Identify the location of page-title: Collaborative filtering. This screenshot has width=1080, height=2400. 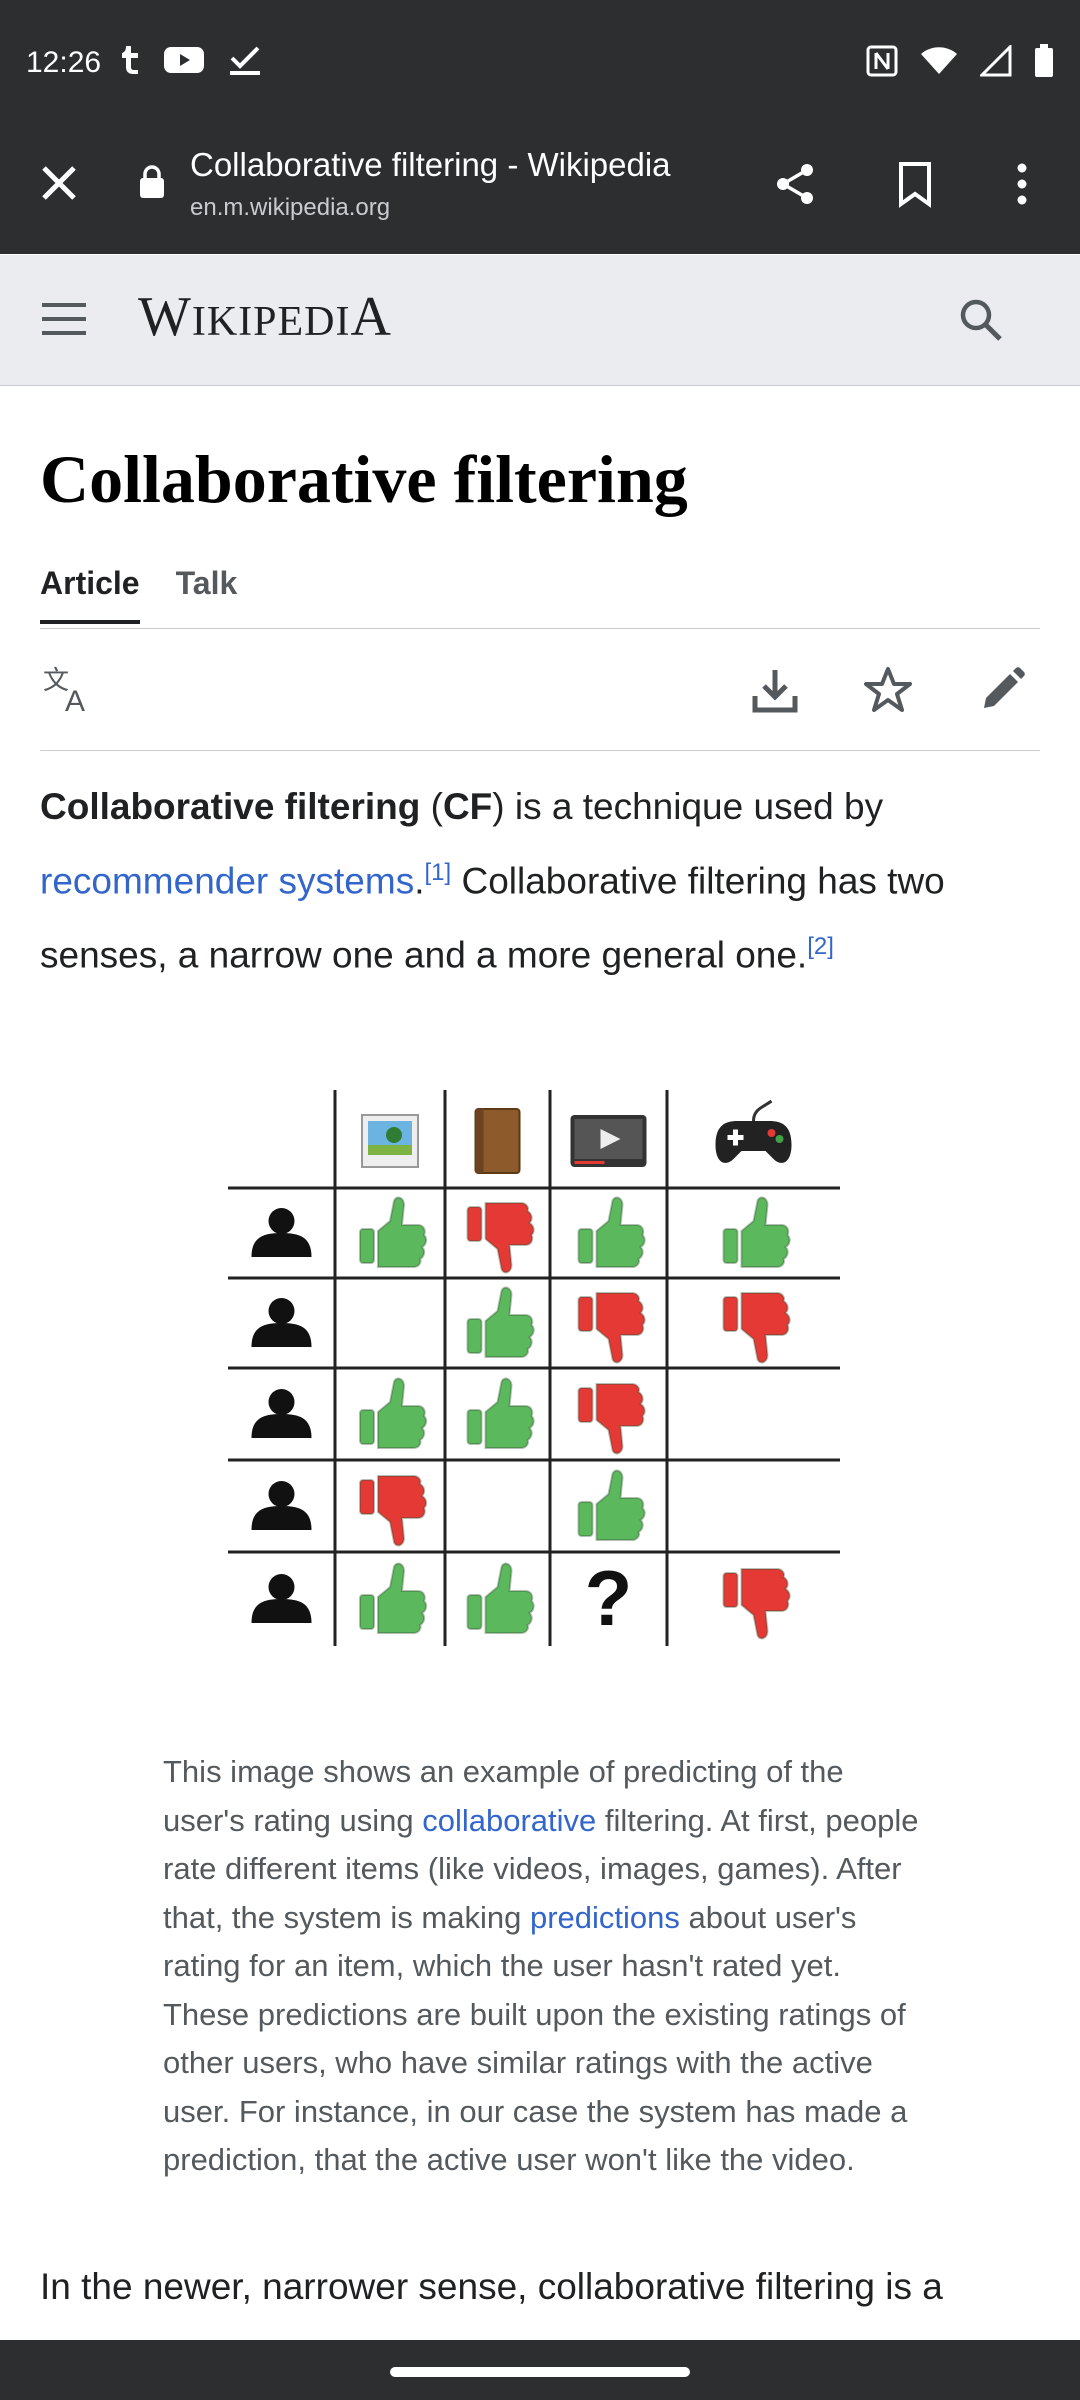
(364, 479).